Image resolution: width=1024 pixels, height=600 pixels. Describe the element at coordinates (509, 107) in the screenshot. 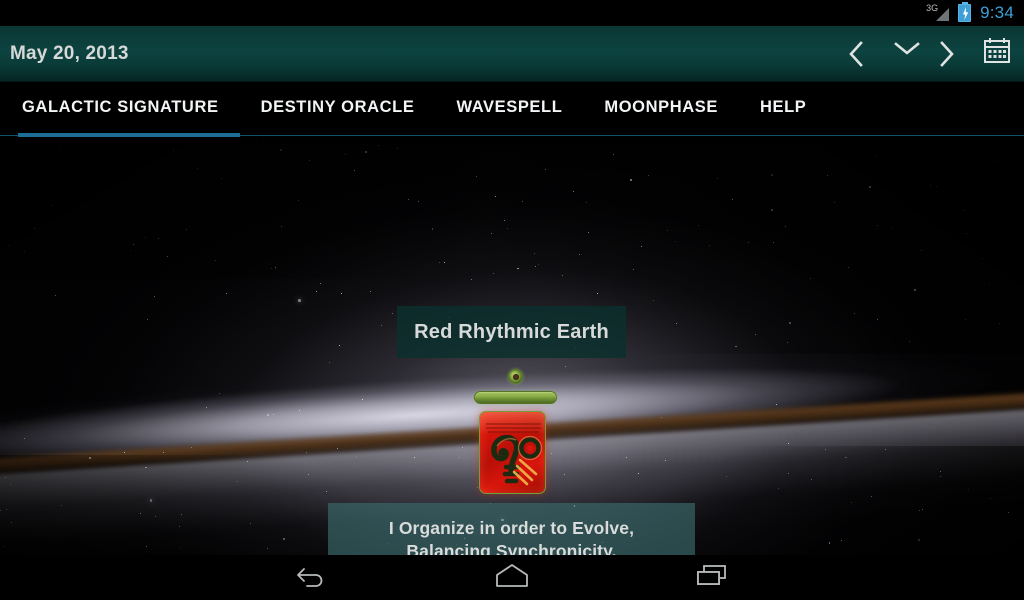

I see `tab-wavespell: WAVESPELL` at that location.